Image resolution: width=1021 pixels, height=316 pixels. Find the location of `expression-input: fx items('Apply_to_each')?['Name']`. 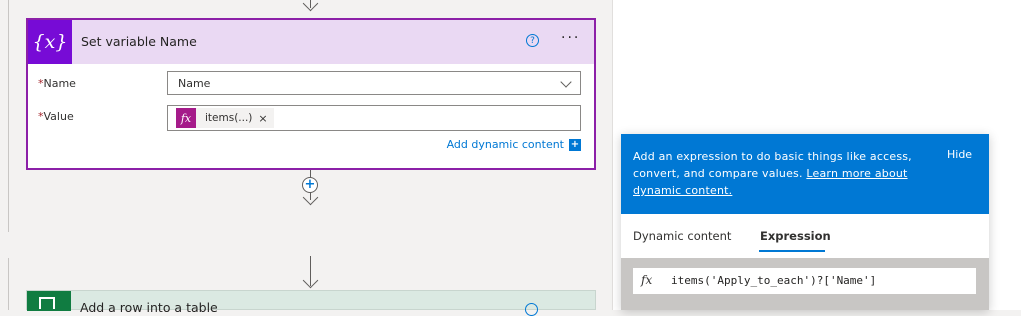

expression-input: fx items('Apply_to_each')?['Name'] is located at coordinates (804, 281).